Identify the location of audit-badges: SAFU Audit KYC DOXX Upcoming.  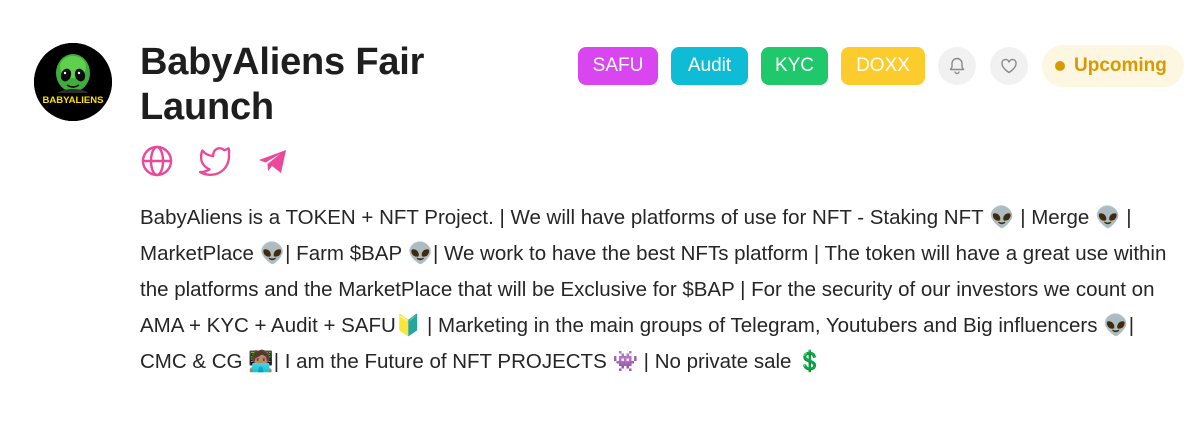
(881, 66).